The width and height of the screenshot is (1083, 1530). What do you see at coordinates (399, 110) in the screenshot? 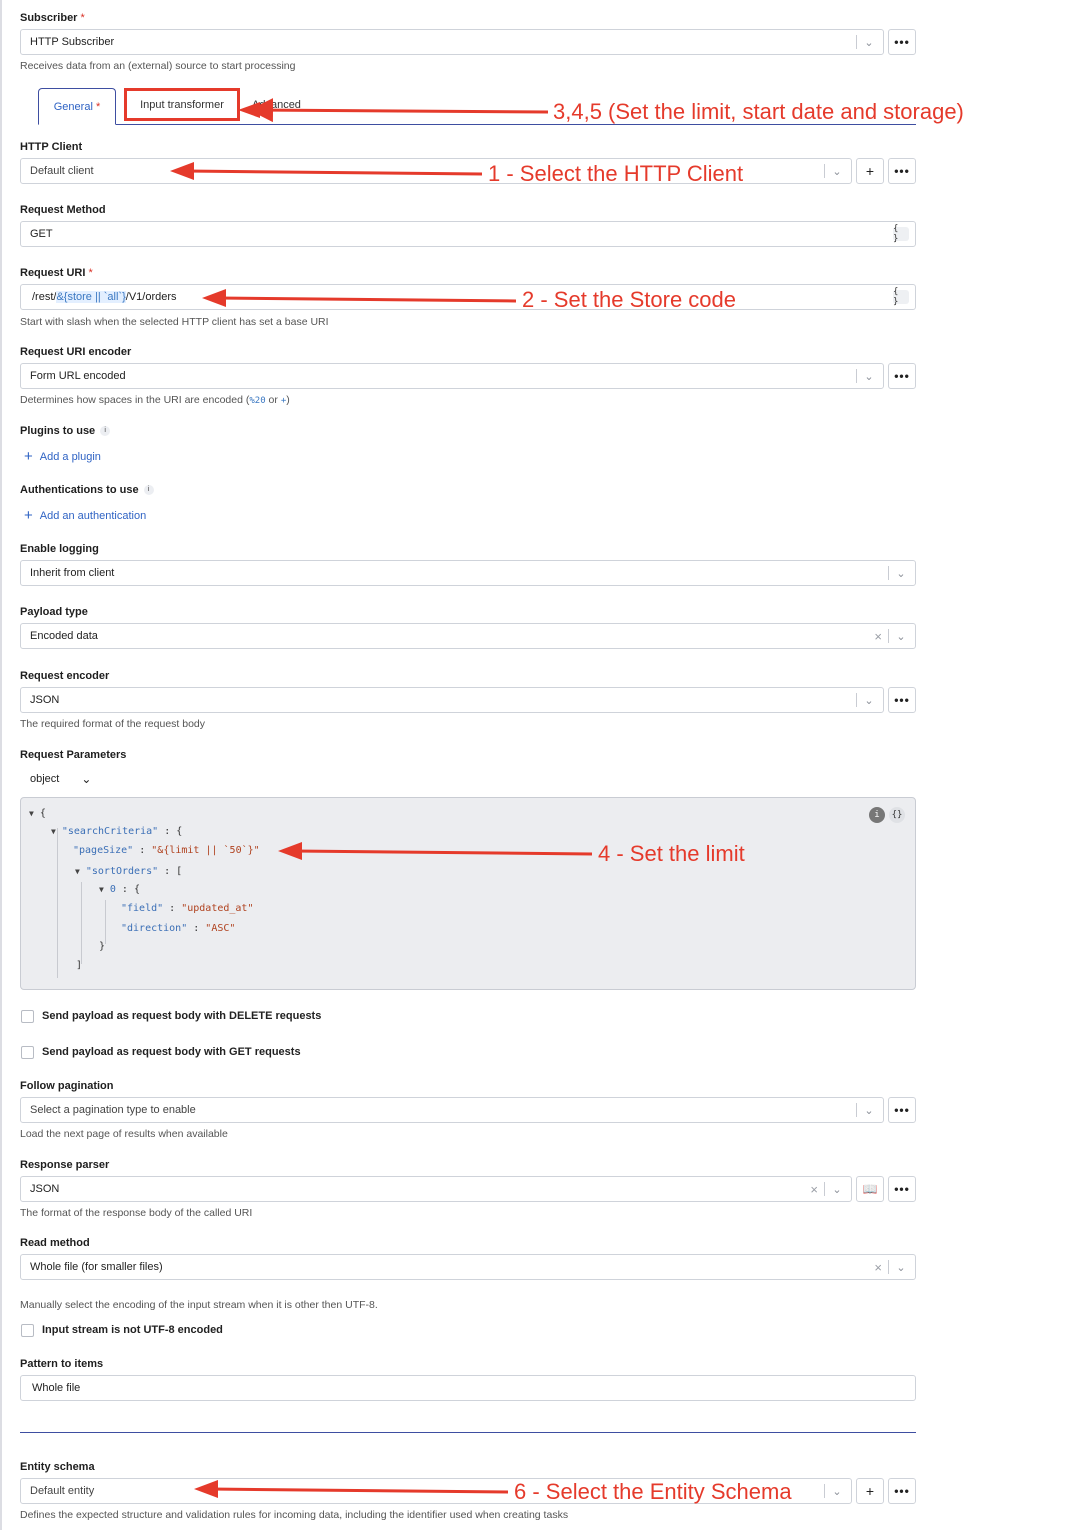
I see `arrow-input-transformer` at bounding box center [399, 110].